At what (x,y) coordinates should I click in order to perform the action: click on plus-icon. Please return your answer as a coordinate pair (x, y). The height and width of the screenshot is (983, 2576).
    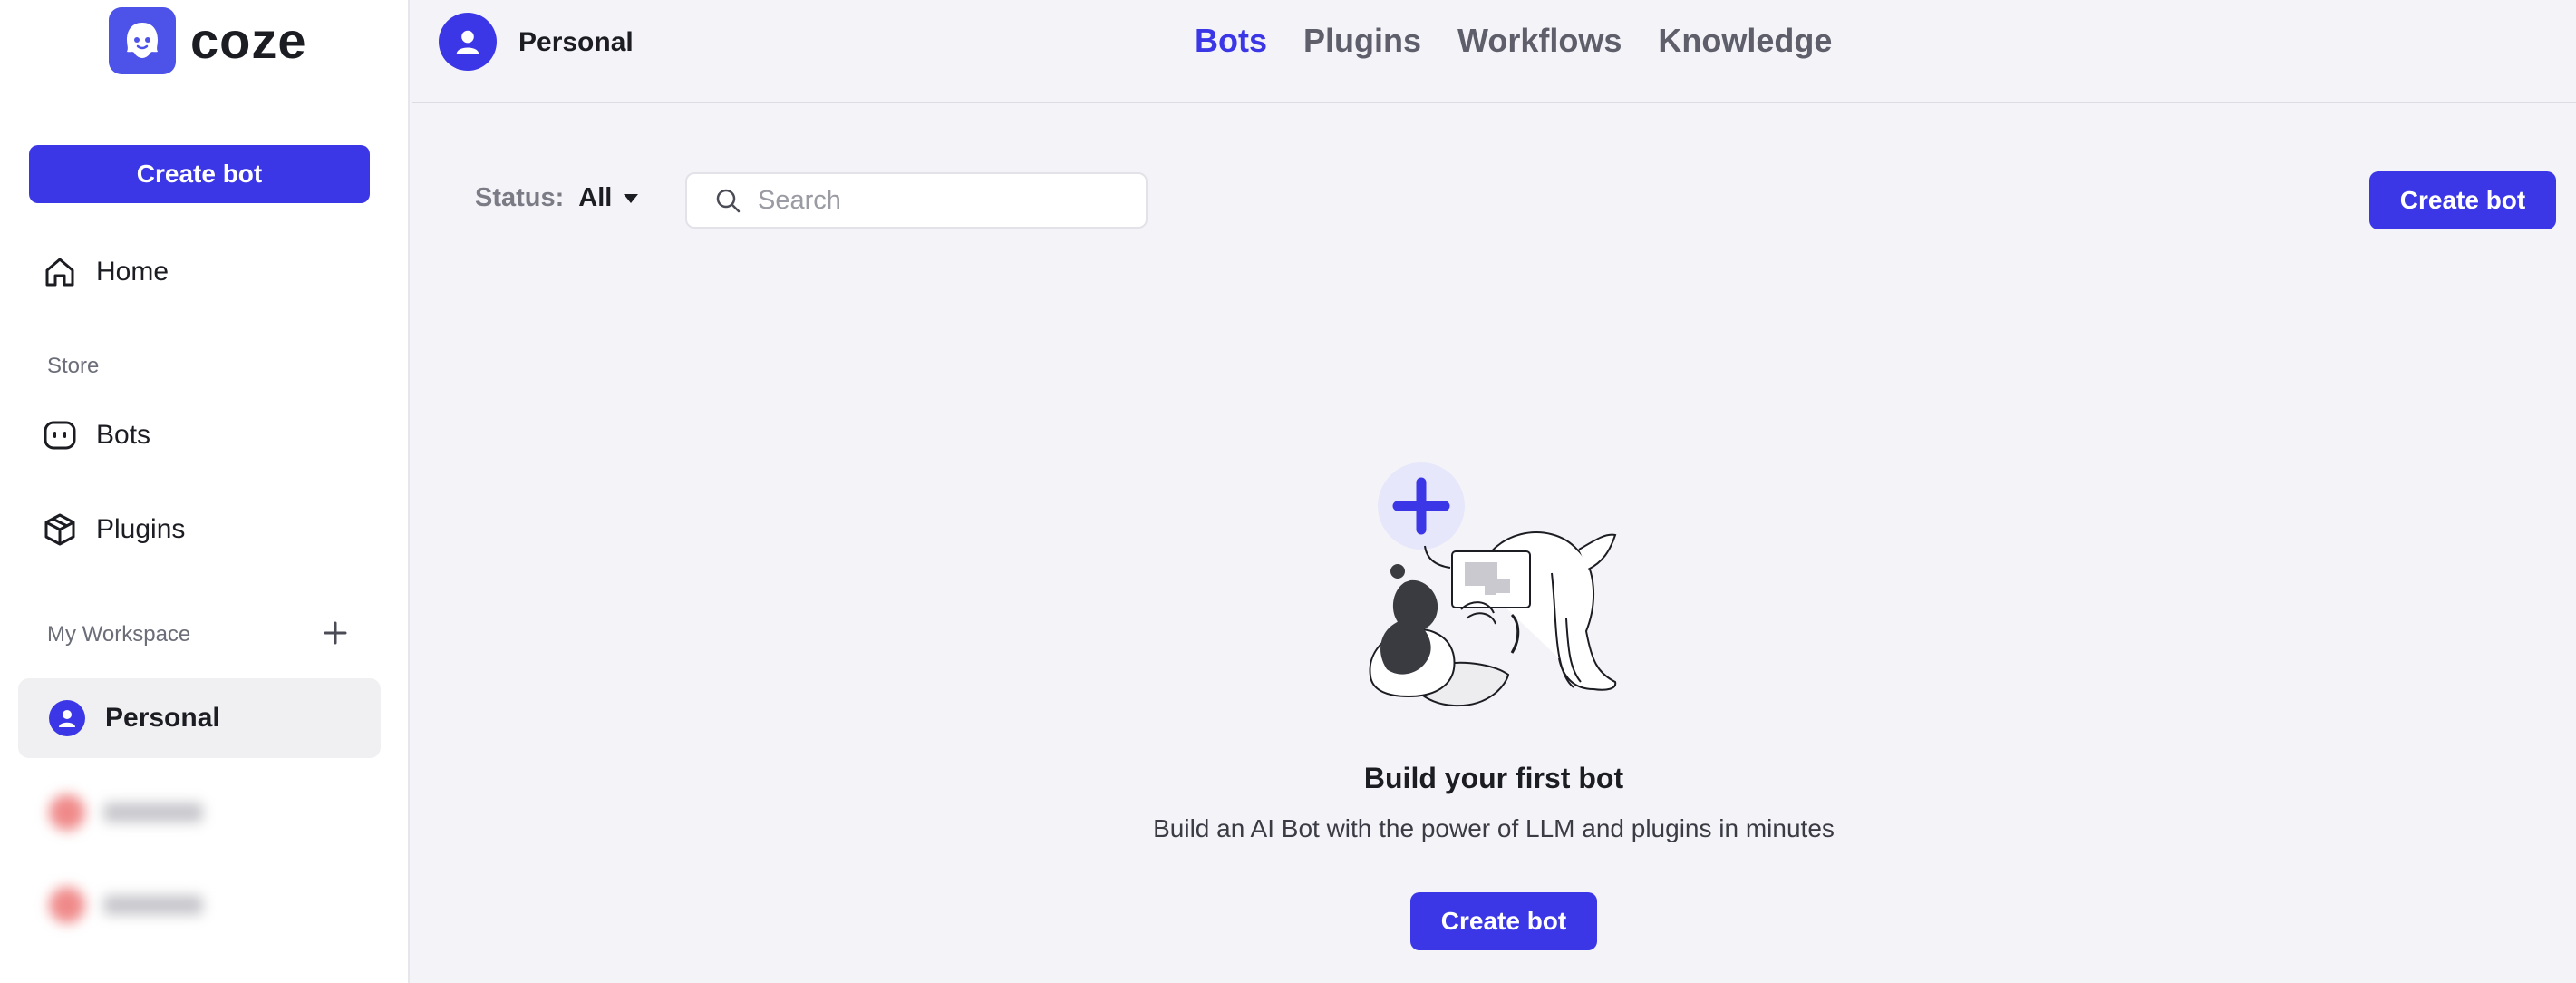
    Looking at the image, I should click on (335, 633).